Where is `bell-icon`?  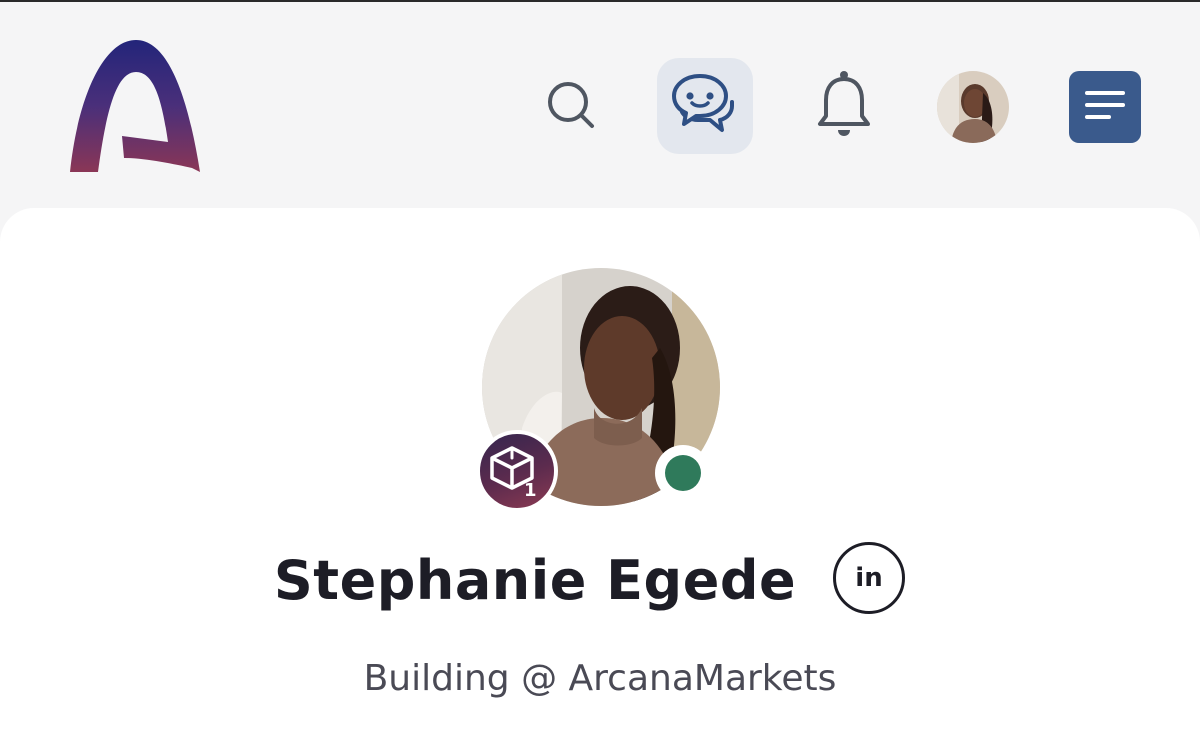
bell-icon is located at coordinates (844, 106).